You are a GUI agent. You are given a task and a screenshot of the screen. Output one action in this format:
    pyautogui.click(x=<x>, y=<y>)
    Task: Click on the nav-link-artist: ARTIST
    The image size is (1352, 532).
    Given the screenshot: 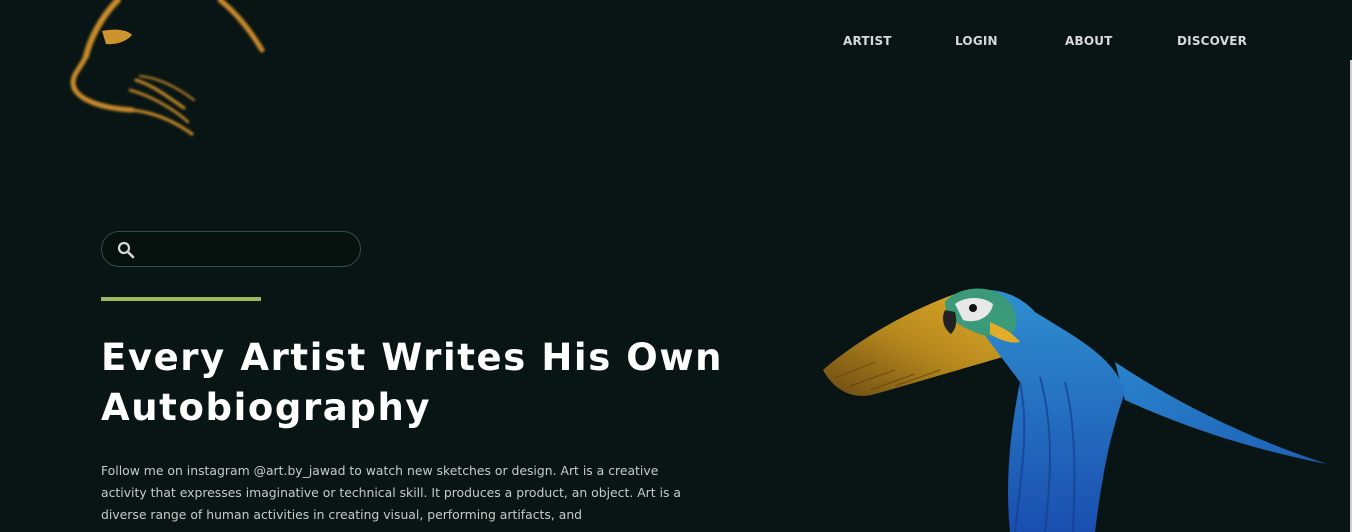 What is the action you would take?
    pyautogui.click(x=867, y=41)
    